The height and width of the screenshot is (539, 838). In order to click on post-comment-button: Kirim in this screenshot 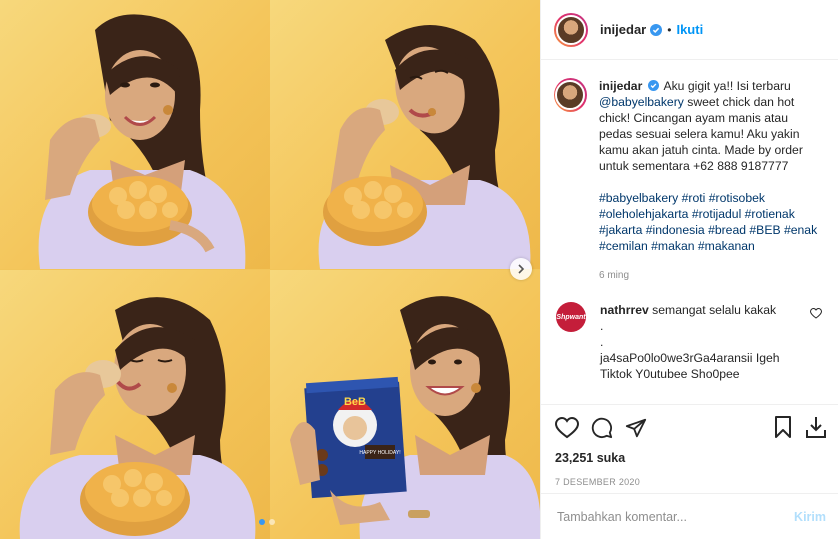, I will do `click(810, 517)`.